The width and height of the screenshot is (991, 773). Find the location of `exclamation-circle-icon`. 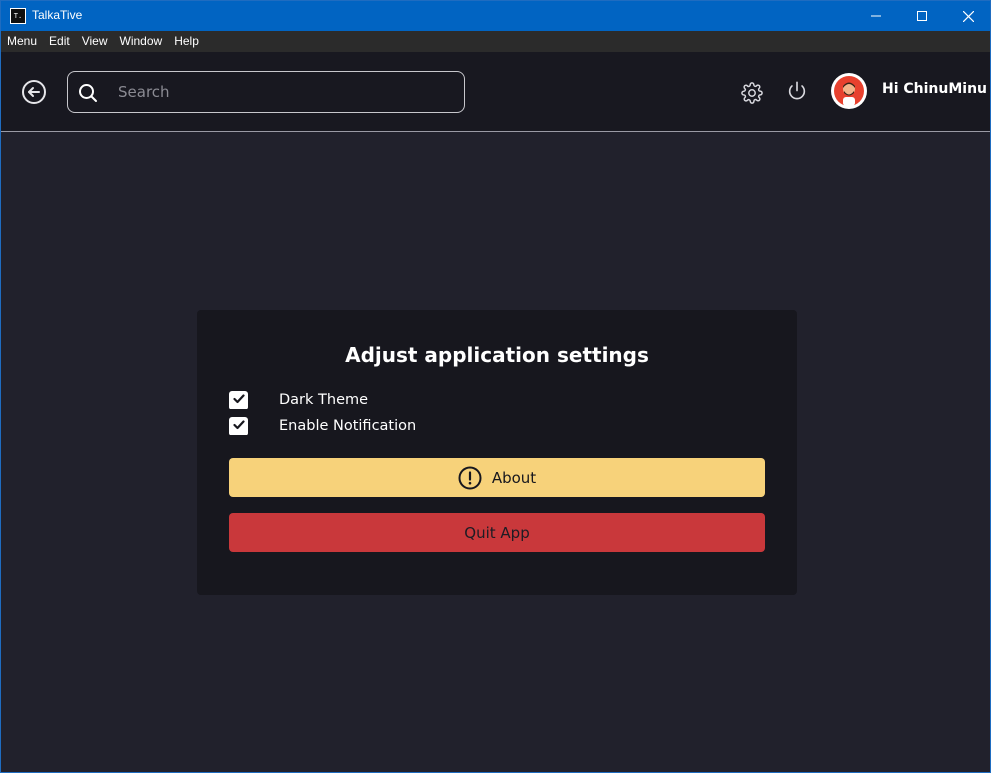

exclamation-circle-icon is located at coordinates (470, 478).